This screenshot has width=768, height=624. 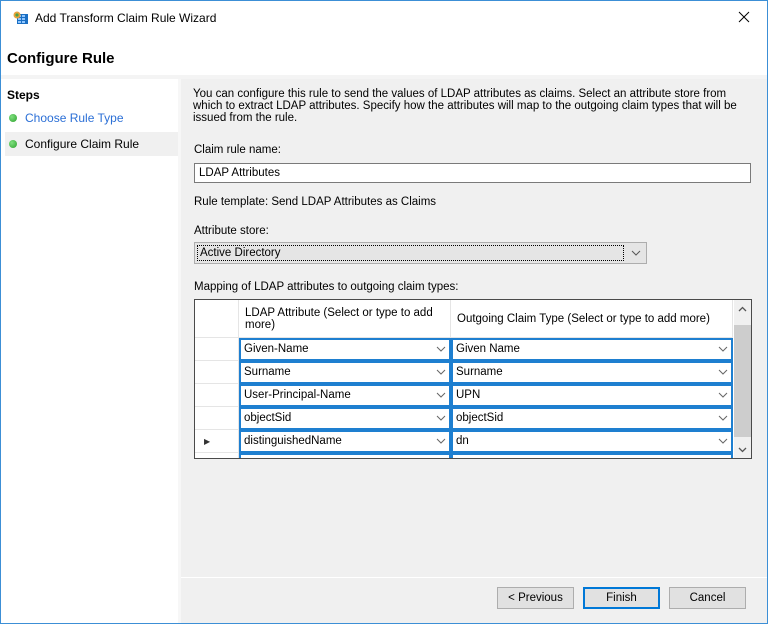 I want to click on ldap-attribute-value: Surname, so click(x=267, y=372).